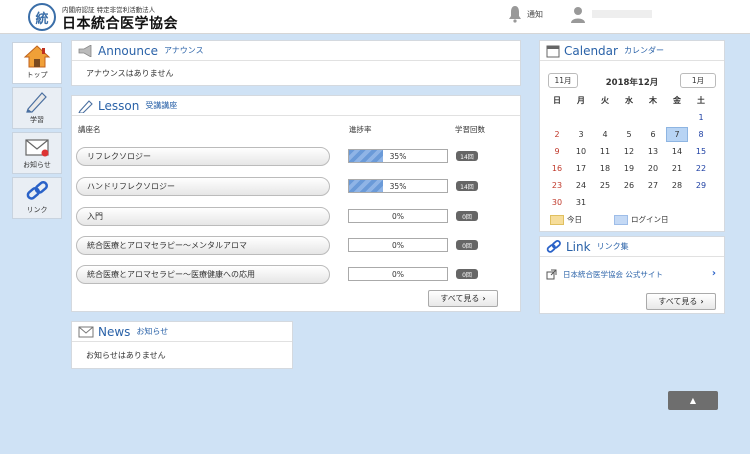  I want to click on pencil-icon, so click(85, 106).